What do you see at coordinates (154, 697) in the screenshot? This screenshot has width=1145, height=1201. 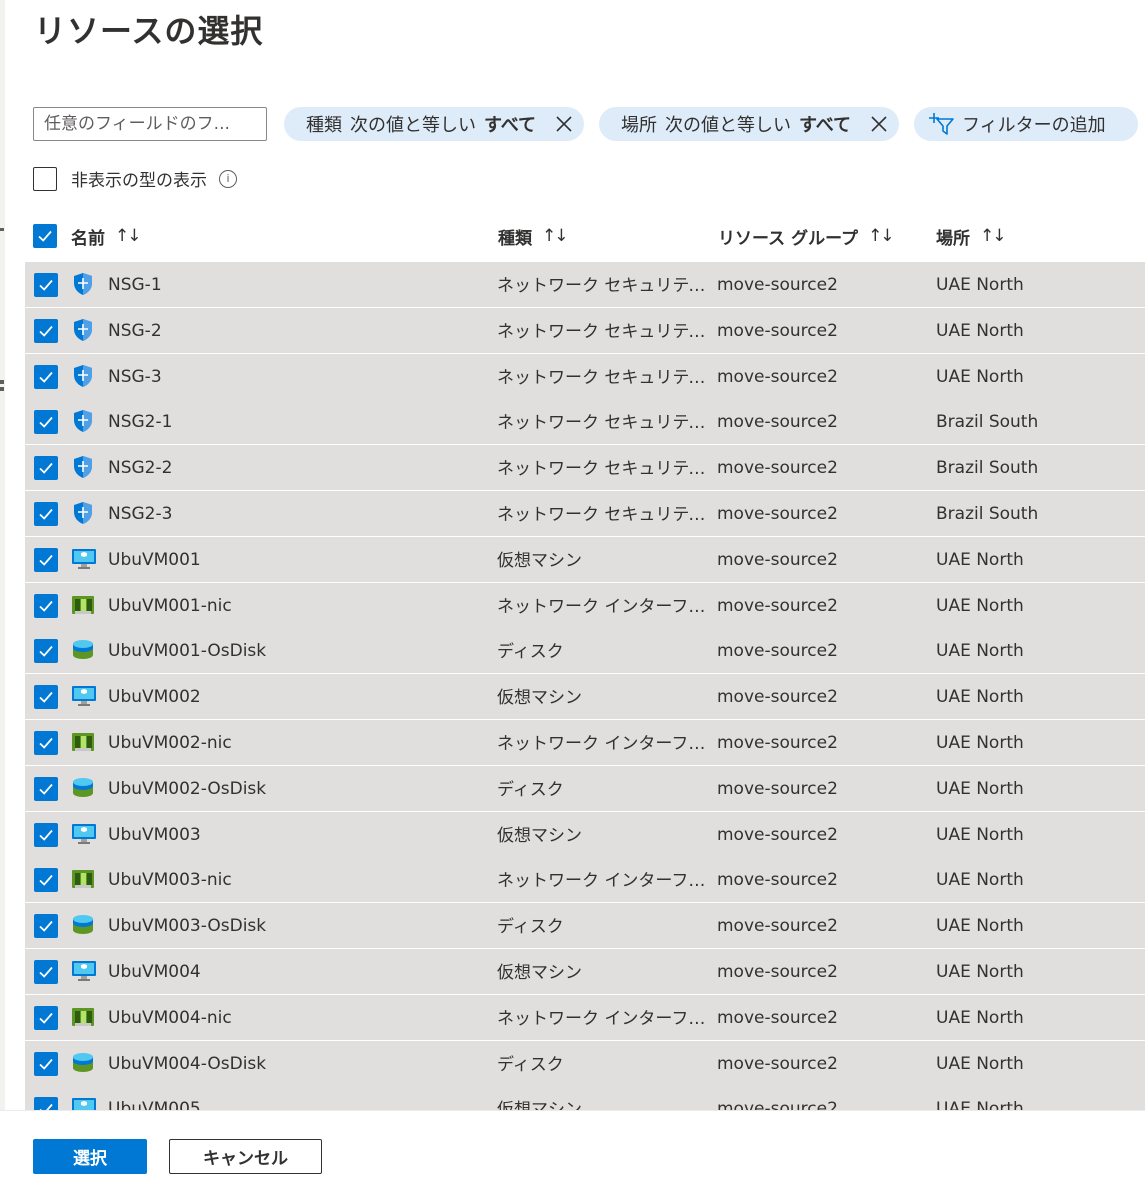 I see `row-name: UbuVM002` at bounding box center [154, 697].